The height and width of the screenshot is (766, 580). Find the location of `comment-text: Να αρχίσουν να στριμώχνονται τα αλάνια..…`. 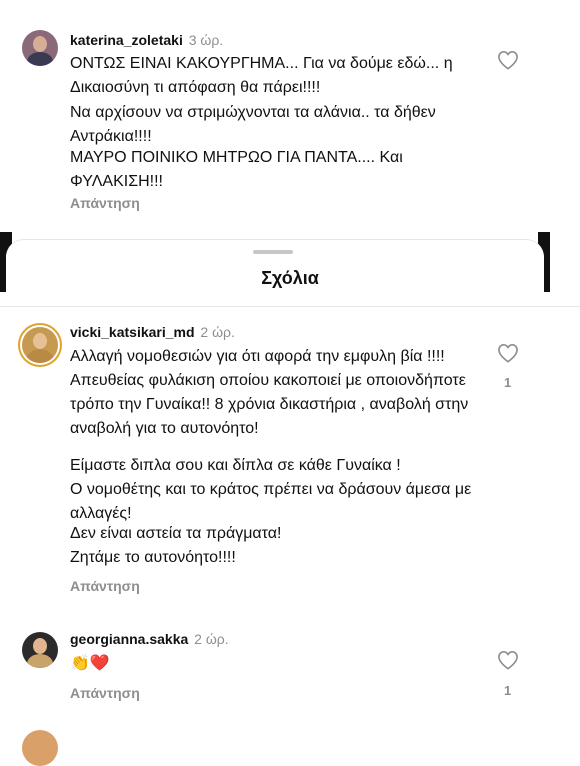

comment-text: Να αρχίσουν να στριμώχνονται τα αλάνια..… is located at coordinates (253, 124).